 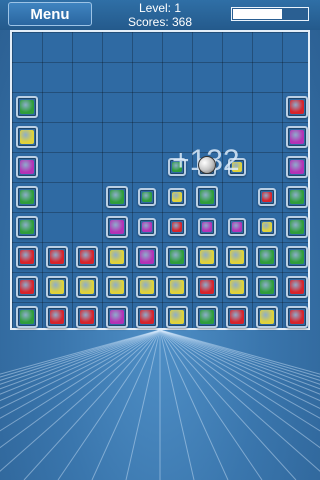 I want to click on score-label: Scores: 368, so click(x=160, y=22).